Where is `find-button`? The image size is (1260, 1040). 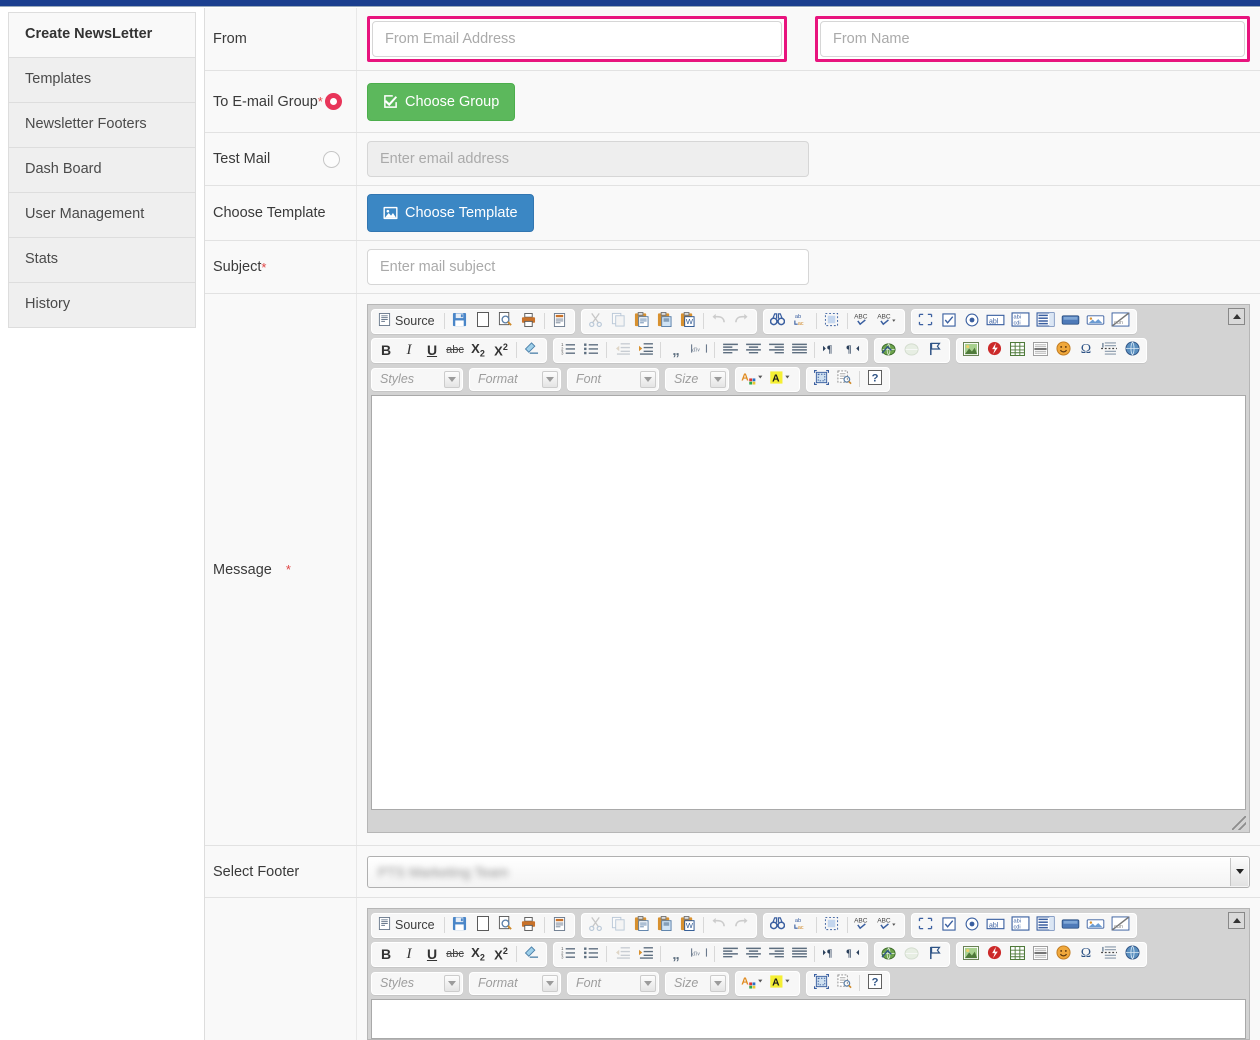 find-button is located at coordinates (778, 925).